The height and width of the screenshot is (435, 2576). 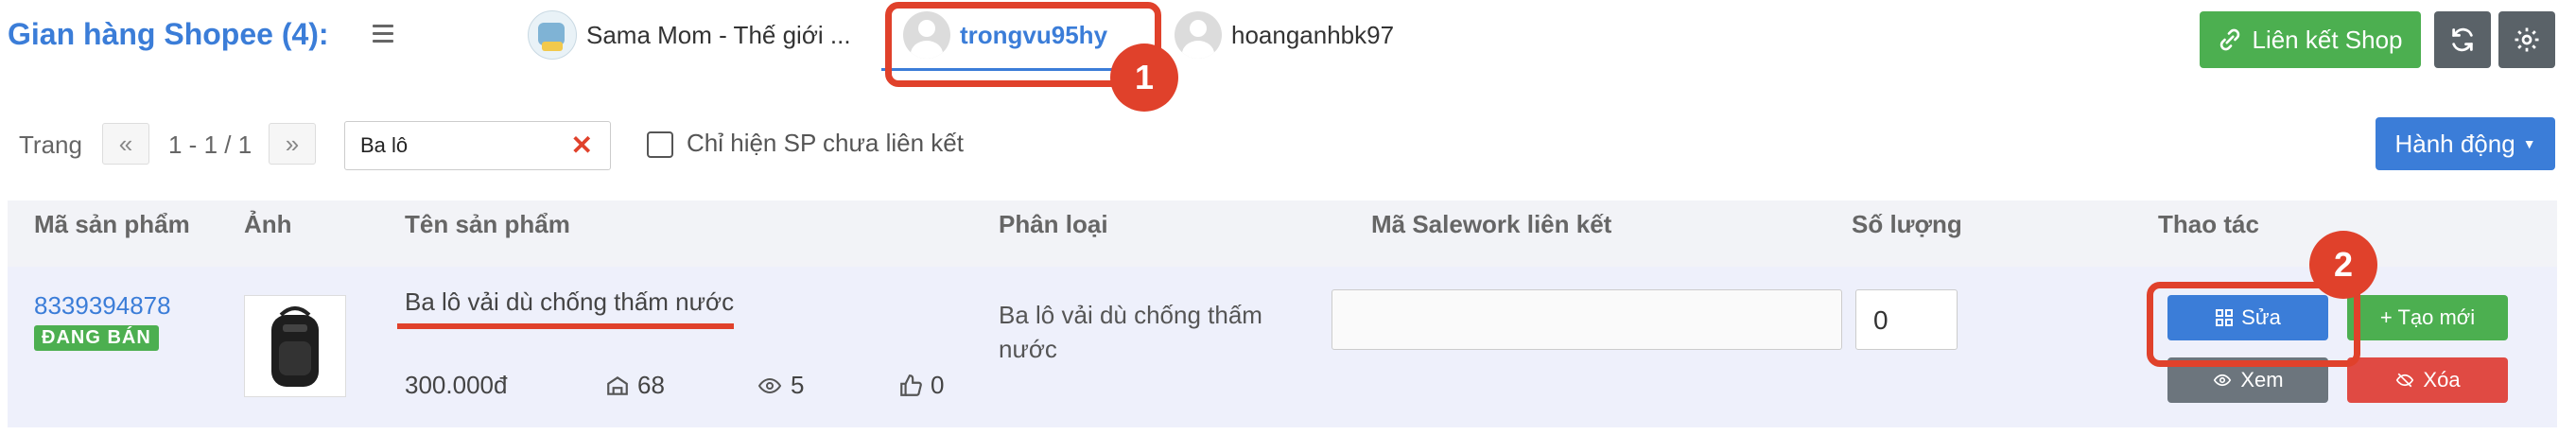 I want to click on refresh-button, so click(x=2462, y=39).